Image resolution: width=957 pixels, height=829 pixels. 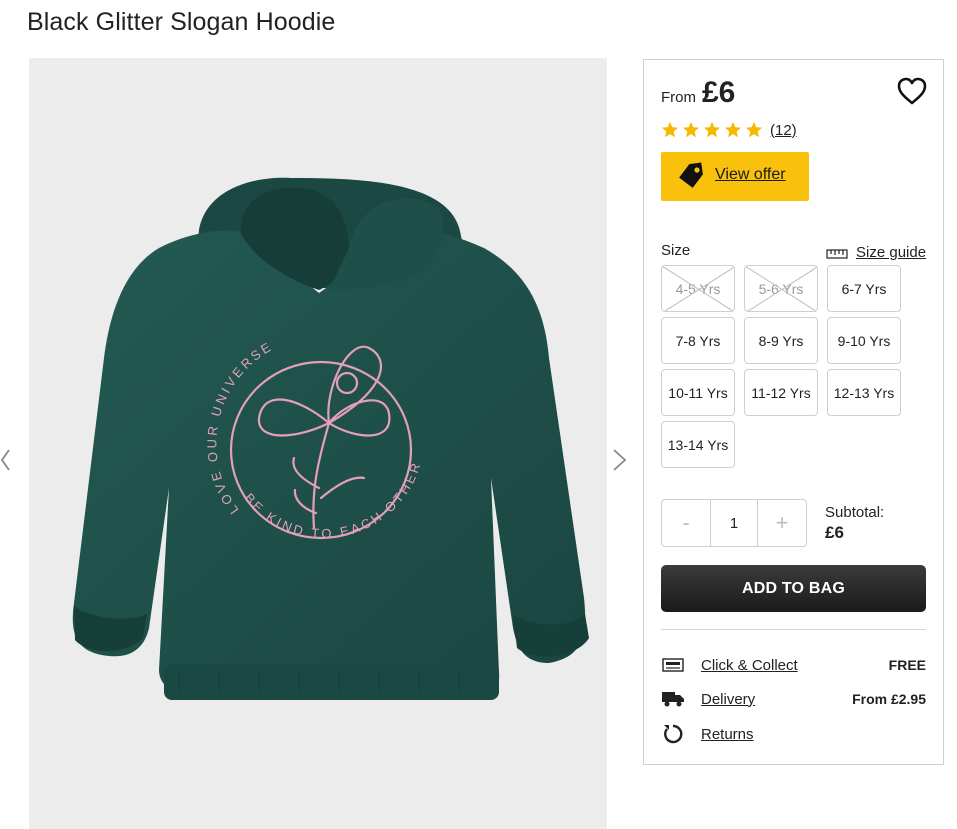 What do you see at coordinates (782, 523) in the screenshot?
I see `quantity-increase-button: +` at bounding box center [782, 523].